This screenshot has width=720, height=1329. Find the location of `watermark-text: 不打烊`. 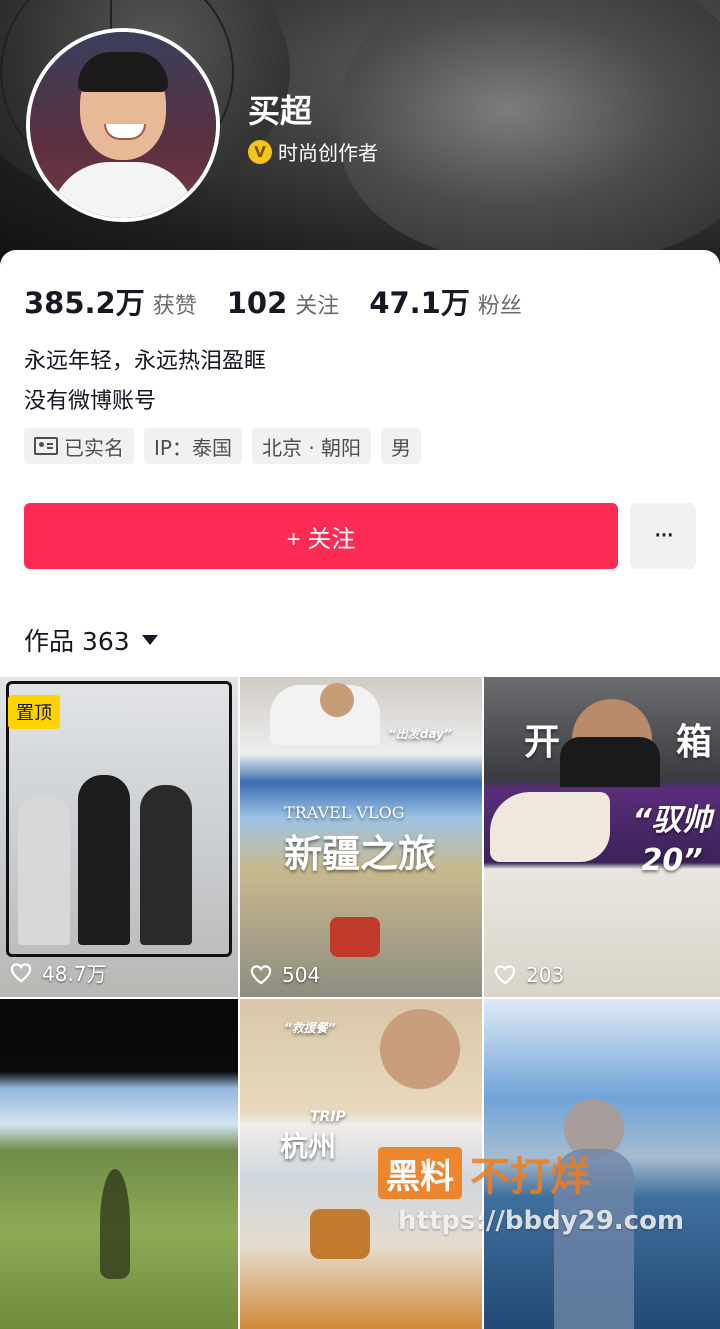

watermark-text: 不打烊 is located at coordinates (530, 1177).